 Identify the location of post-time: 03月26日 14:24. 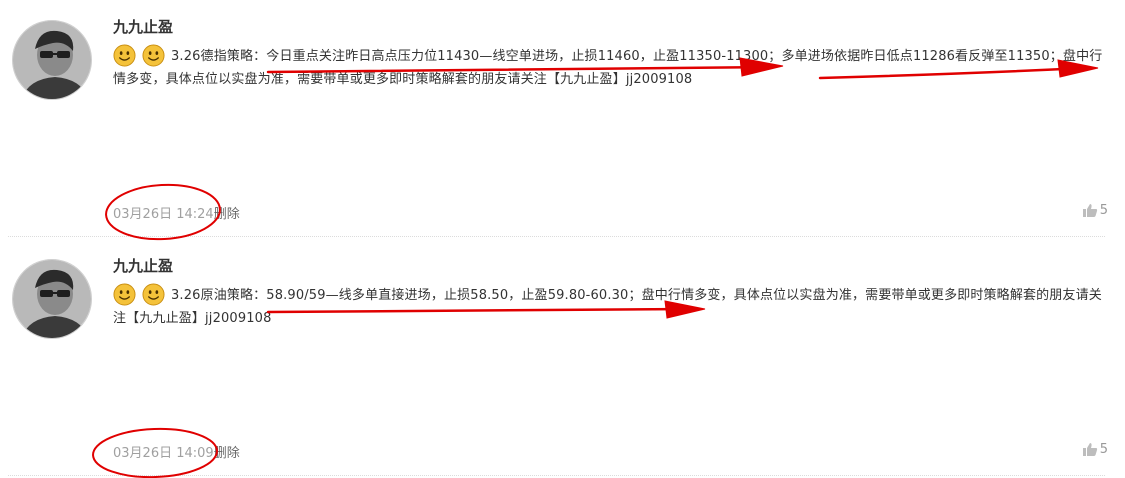
(163, 214).